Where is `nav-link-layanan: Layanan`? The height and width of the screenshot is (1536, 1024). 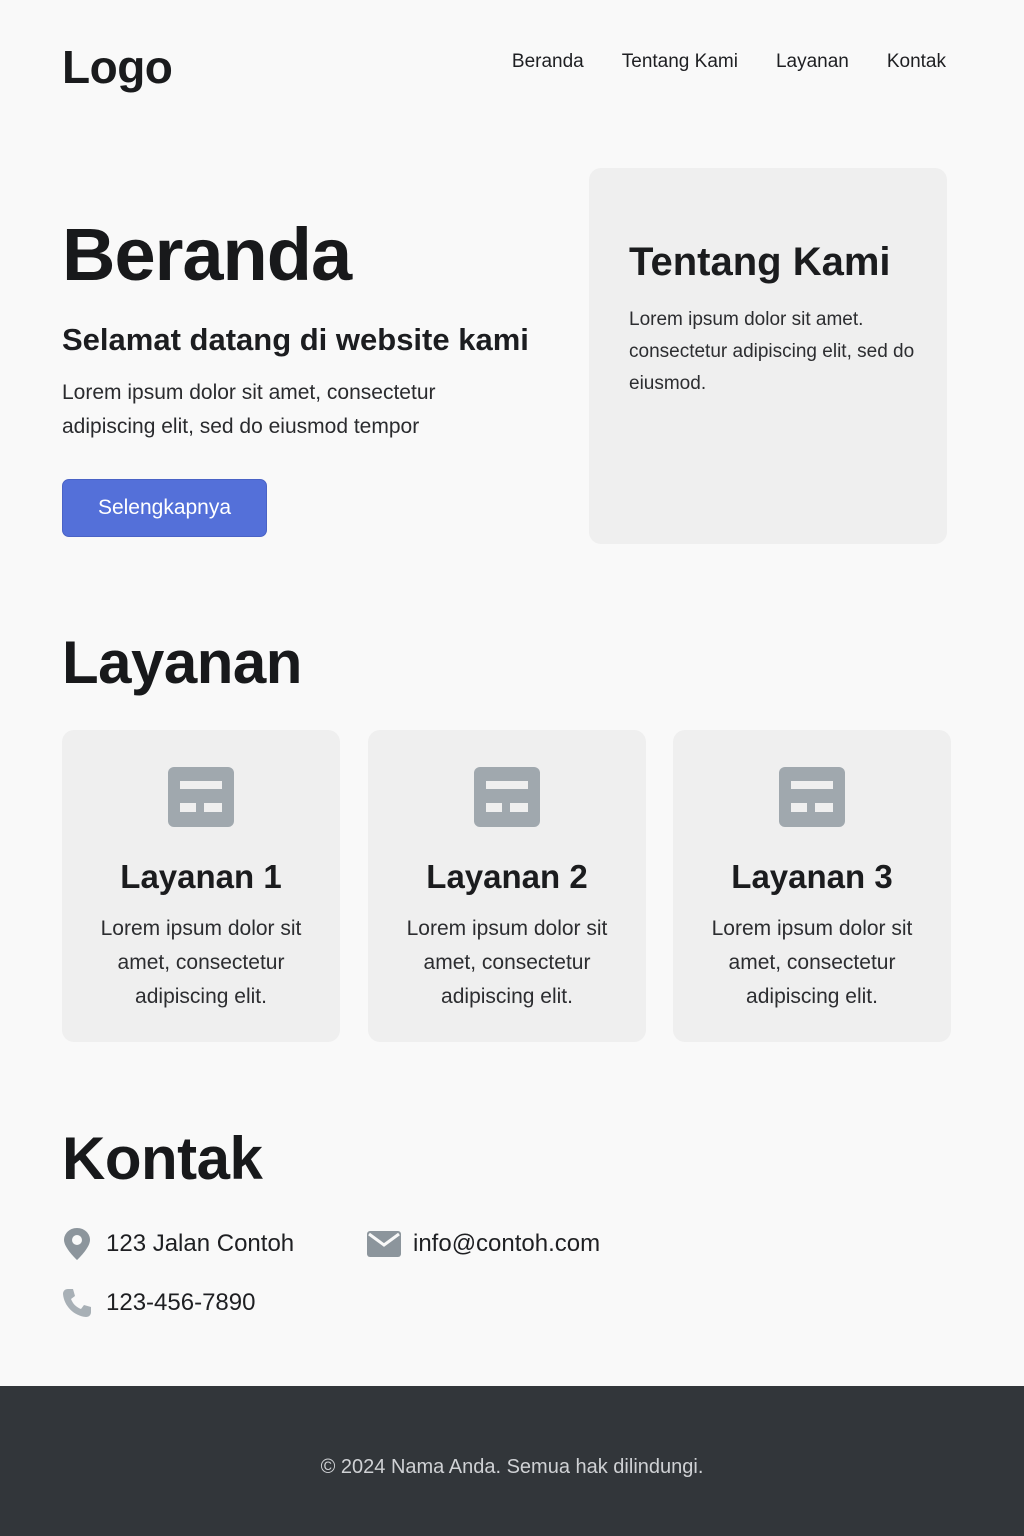 nav-link-layanan: Layanan is located at coordinates (812, 62).